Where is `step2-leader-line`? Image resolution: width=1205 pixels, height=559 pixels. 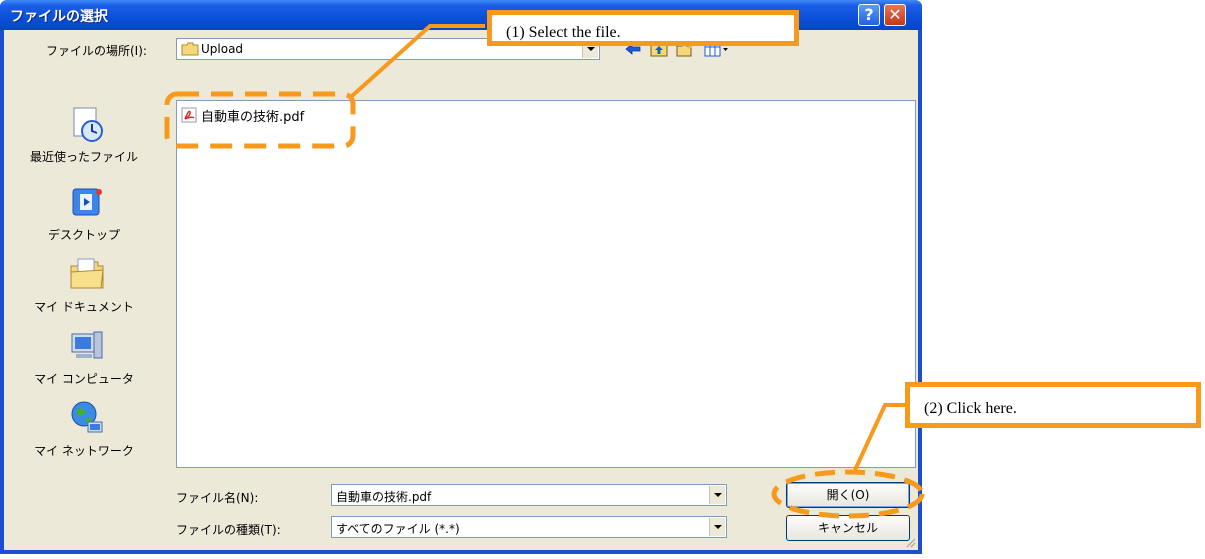 step2-leader-line is located at coordinates (880, 437).